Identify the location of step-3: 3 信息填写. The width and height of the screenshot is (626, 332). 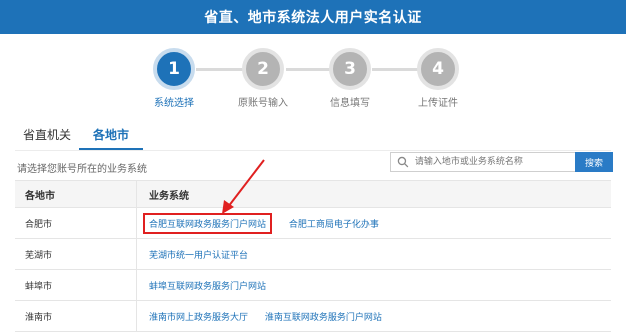
(350, 78).